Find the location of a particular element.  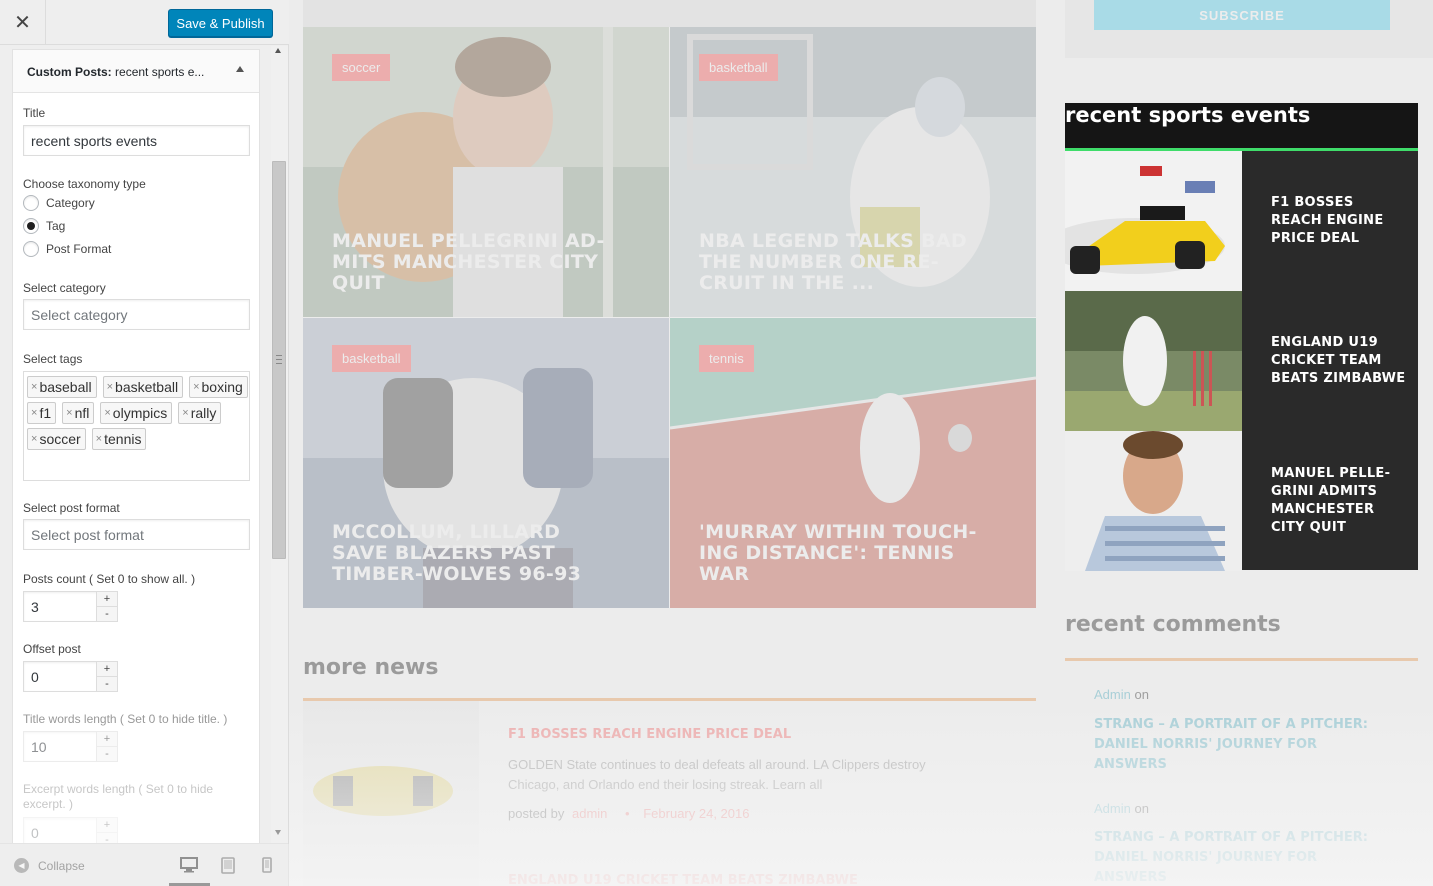

tag-chip: × nfl is located at coordinates (78, 413).